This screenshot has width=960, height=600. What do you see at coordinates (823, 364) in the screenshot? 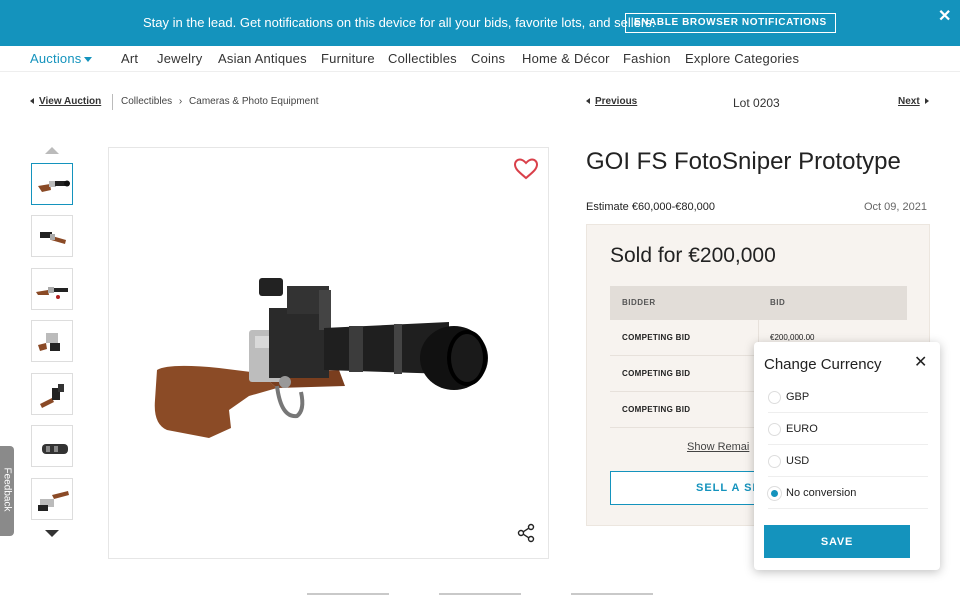
I see `popup-title: Change Currency` at bounding box center [823, 364].